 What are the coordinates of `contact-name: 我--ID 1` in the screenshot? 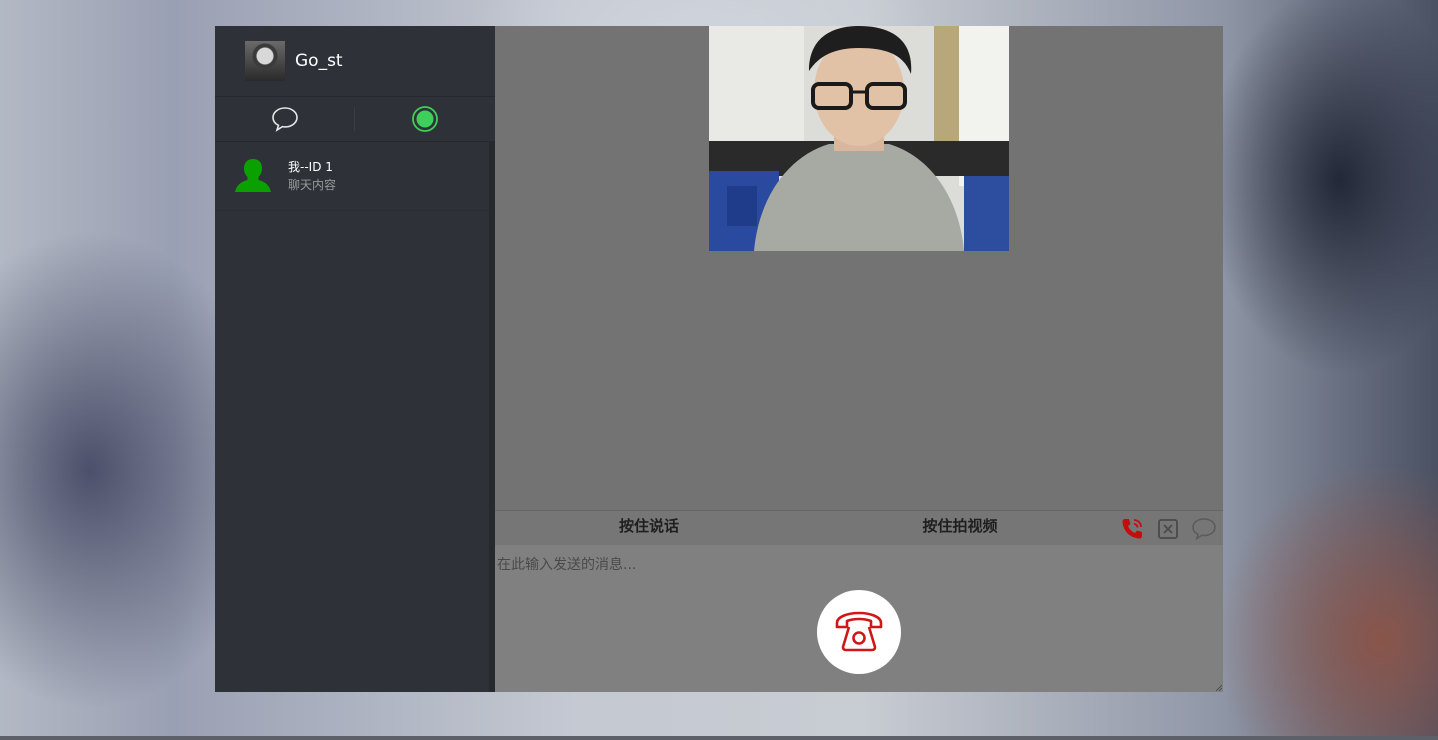 It's located at (310, 167).